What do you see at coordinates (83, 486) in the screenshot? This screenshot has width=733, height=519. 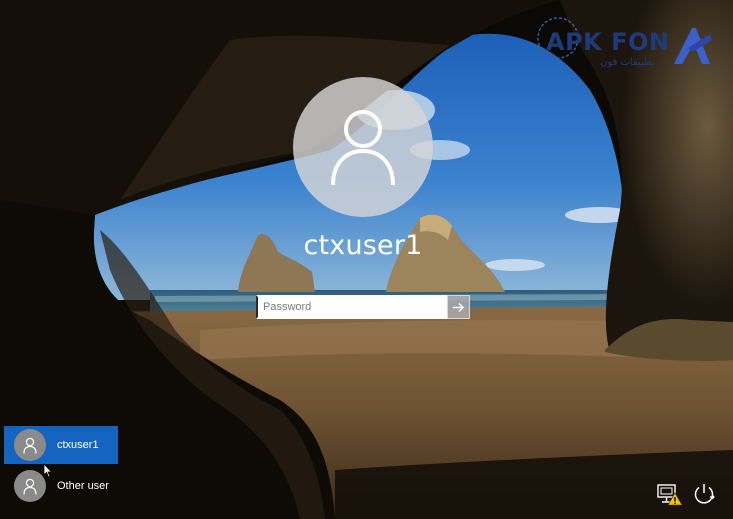 I see `user-tile-label: Other user` at bounding box center [83, 486].